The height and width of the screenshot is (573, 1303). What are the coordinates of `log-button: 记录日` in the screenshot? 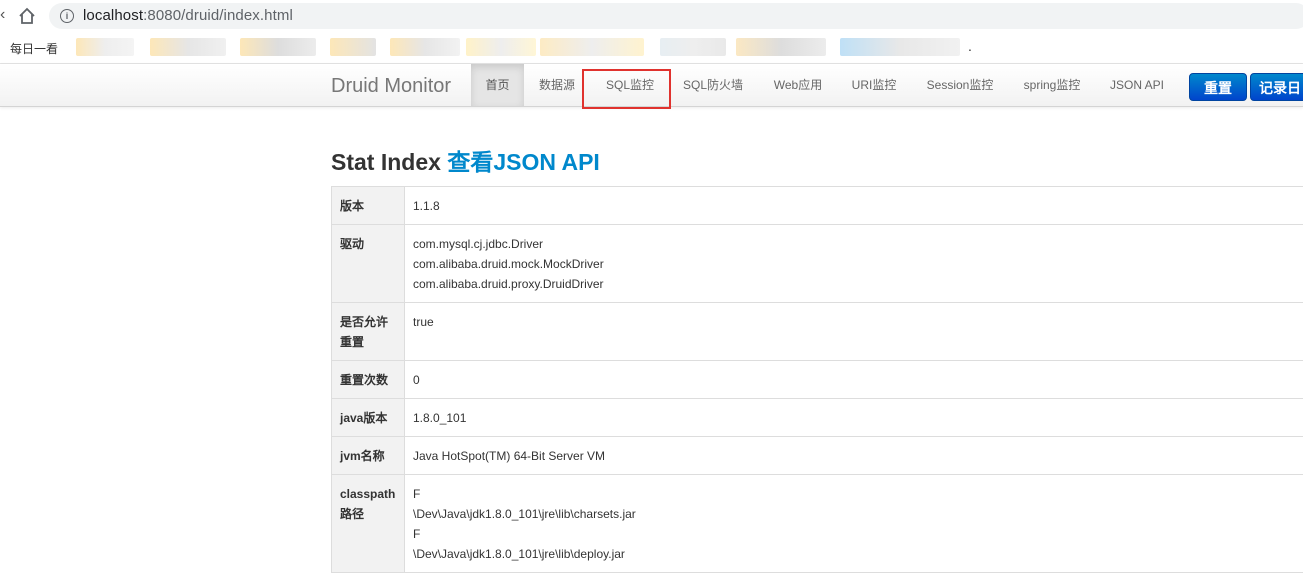 It's located at (1276, 87).